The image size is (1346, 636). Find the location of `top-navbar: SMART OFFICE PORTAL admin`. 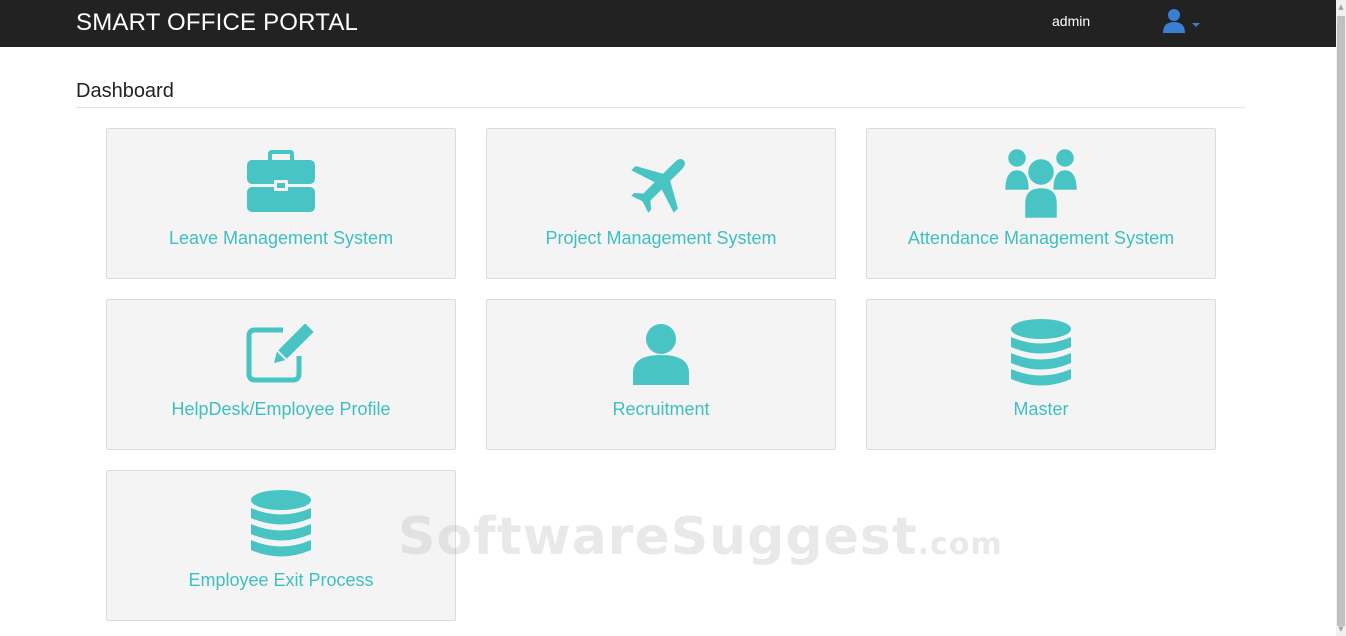

top-navbar: SMART OFFICE PORTAL admin is located at coordinates (668, 23).